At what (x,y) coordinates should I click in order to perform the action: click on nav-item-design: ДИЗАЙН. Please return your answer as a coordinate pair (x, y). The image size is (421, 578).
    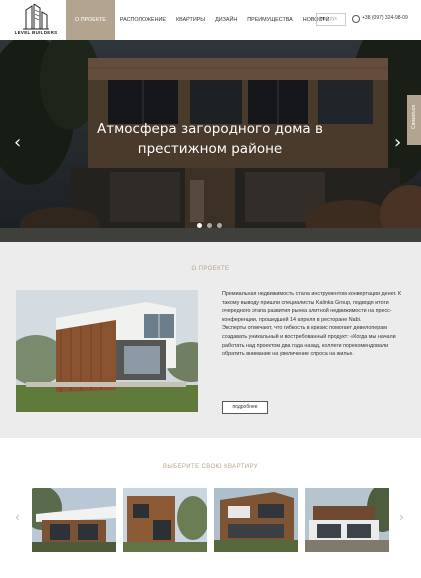
    Looking at the image, I should click on (226, 20).